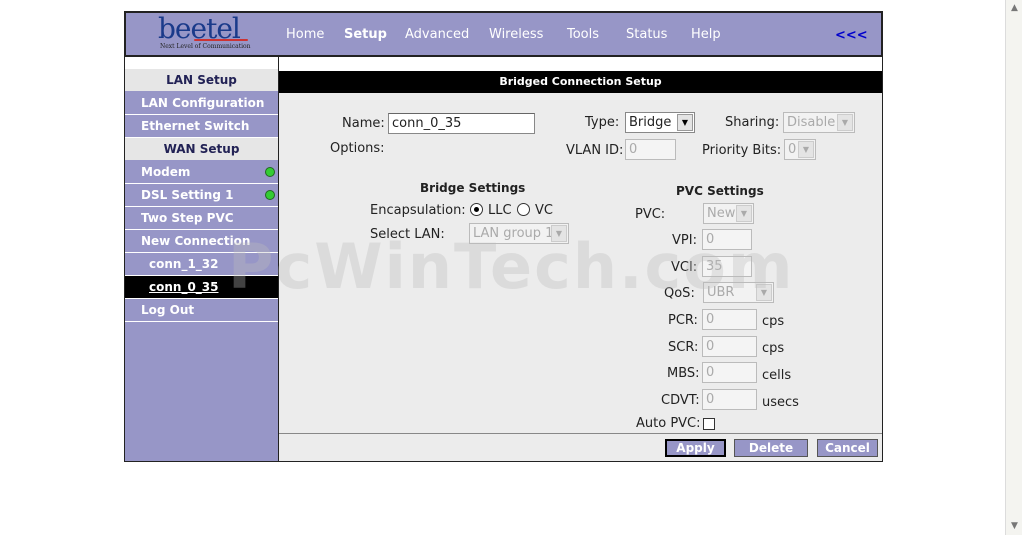  Describe the element at coordinates (650, 214) in the screenshot. I see `pvc-label: PVC:` at that location.